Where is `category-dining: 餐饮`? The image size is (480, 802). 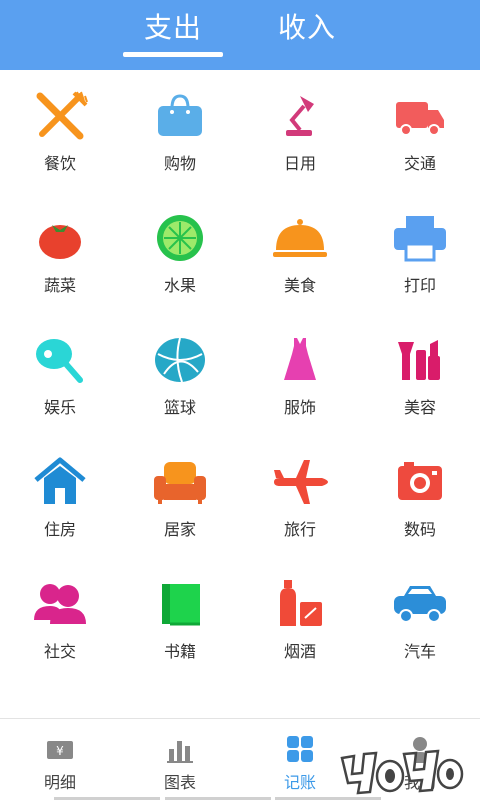 category-dining: 餐饮 is located at coordinates (60, 131).